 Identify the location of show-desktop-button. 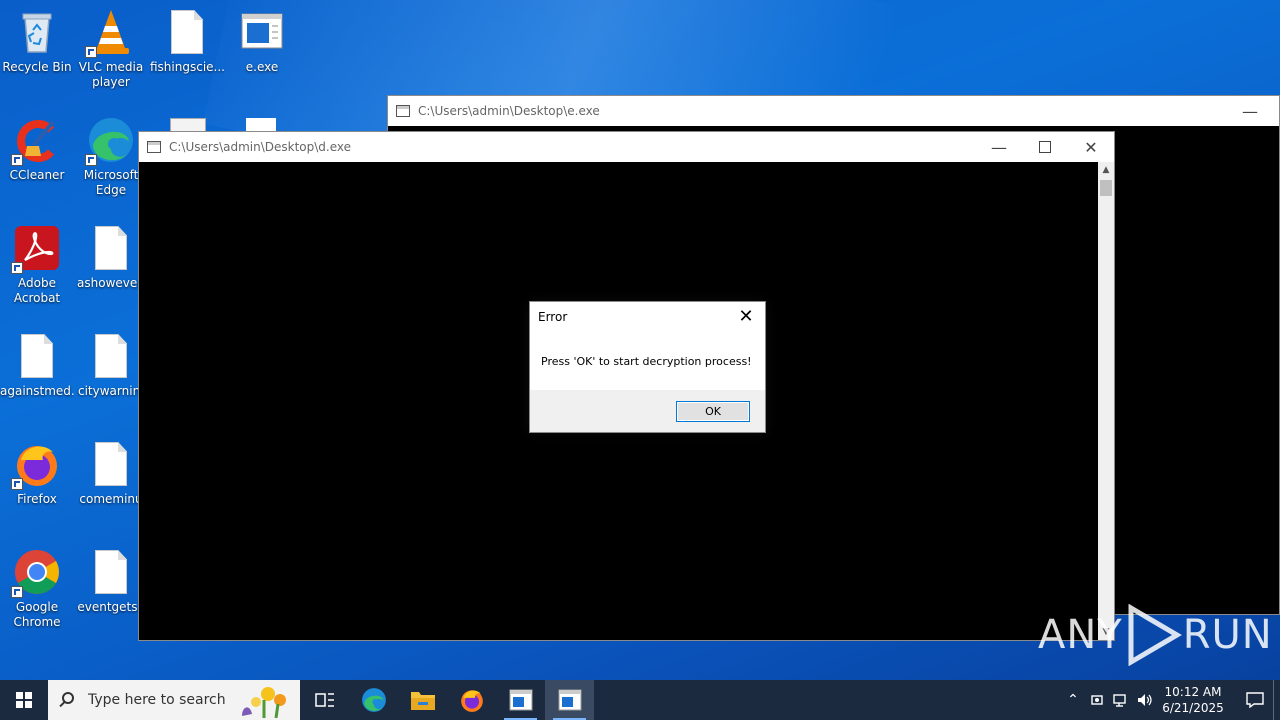
(1276, 700).